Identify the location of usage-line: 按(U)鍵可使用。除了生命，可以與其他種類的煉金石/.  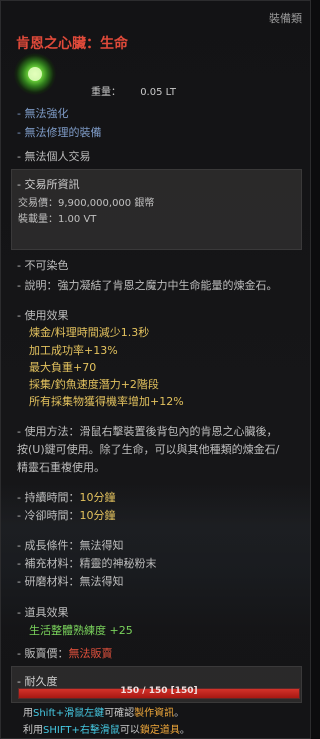
(148, 449).